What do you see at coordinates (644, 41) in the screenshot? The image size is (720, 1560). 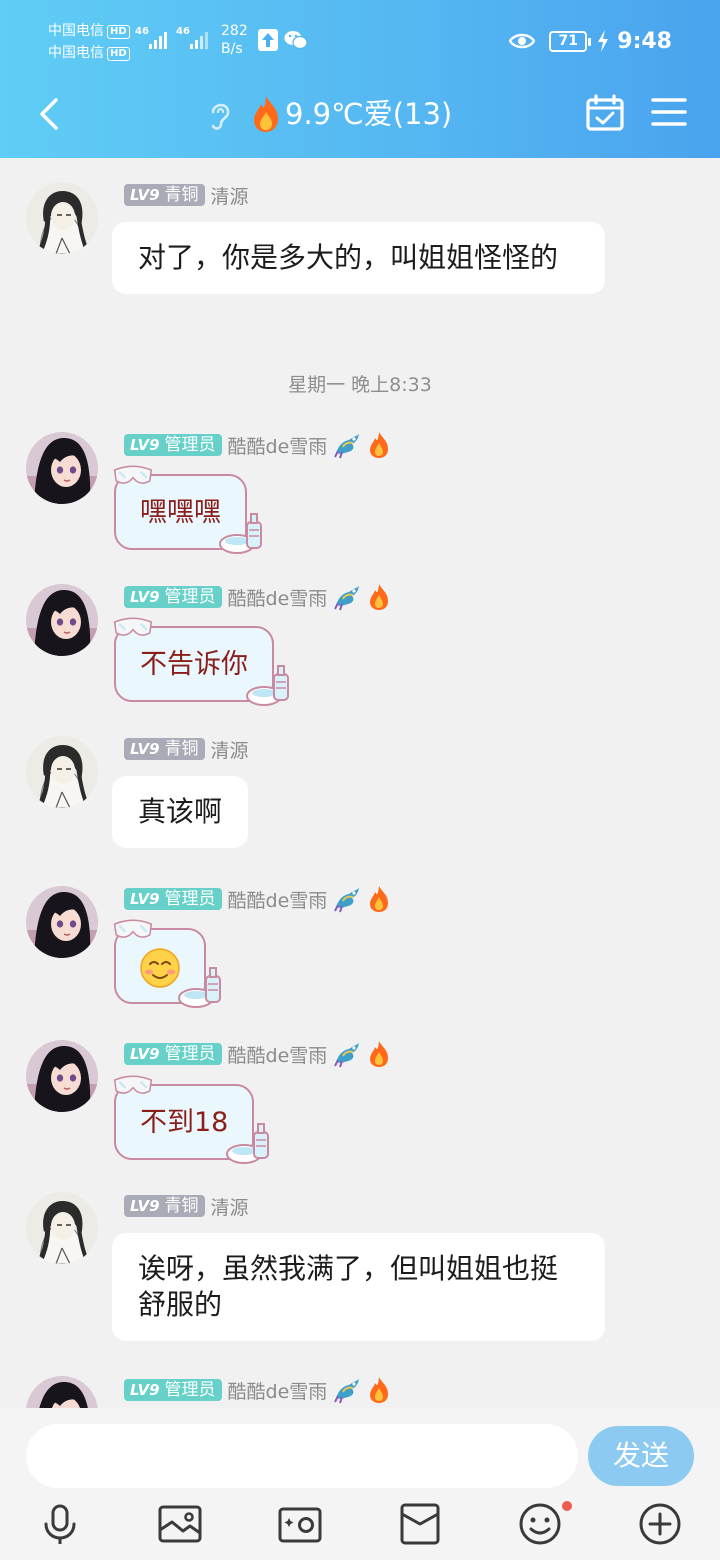 I see `clock: 9:48` at bounding box center [644, 41].